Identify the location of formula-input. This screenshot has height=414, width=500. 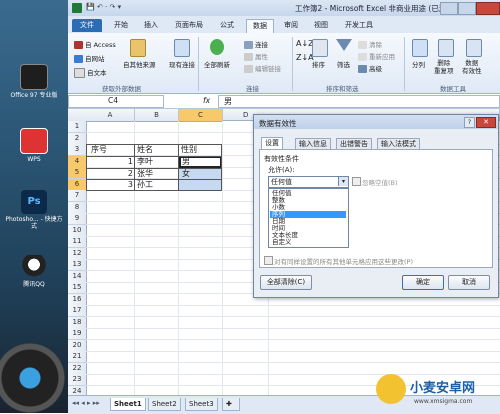
(359, 101).